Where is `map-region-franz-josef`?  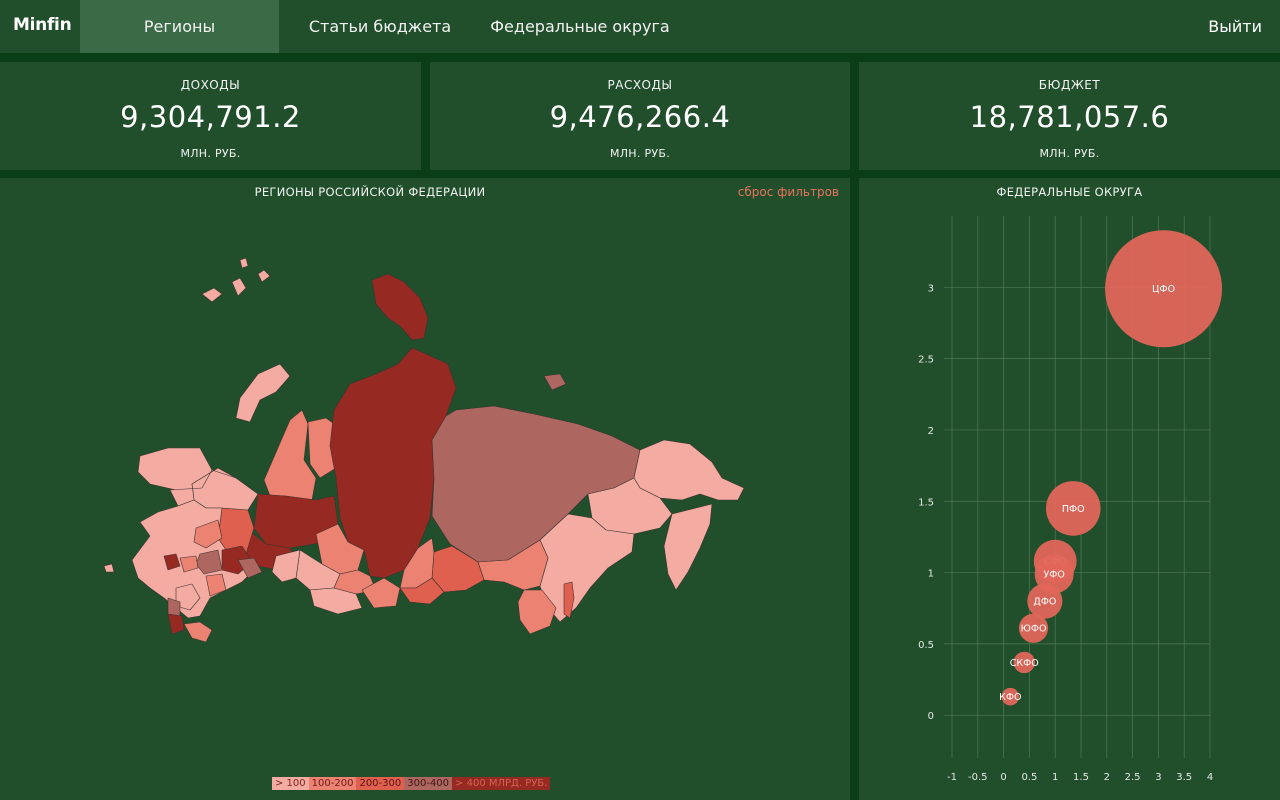 map-region-franz-josef is located at coordinates (236, 280).